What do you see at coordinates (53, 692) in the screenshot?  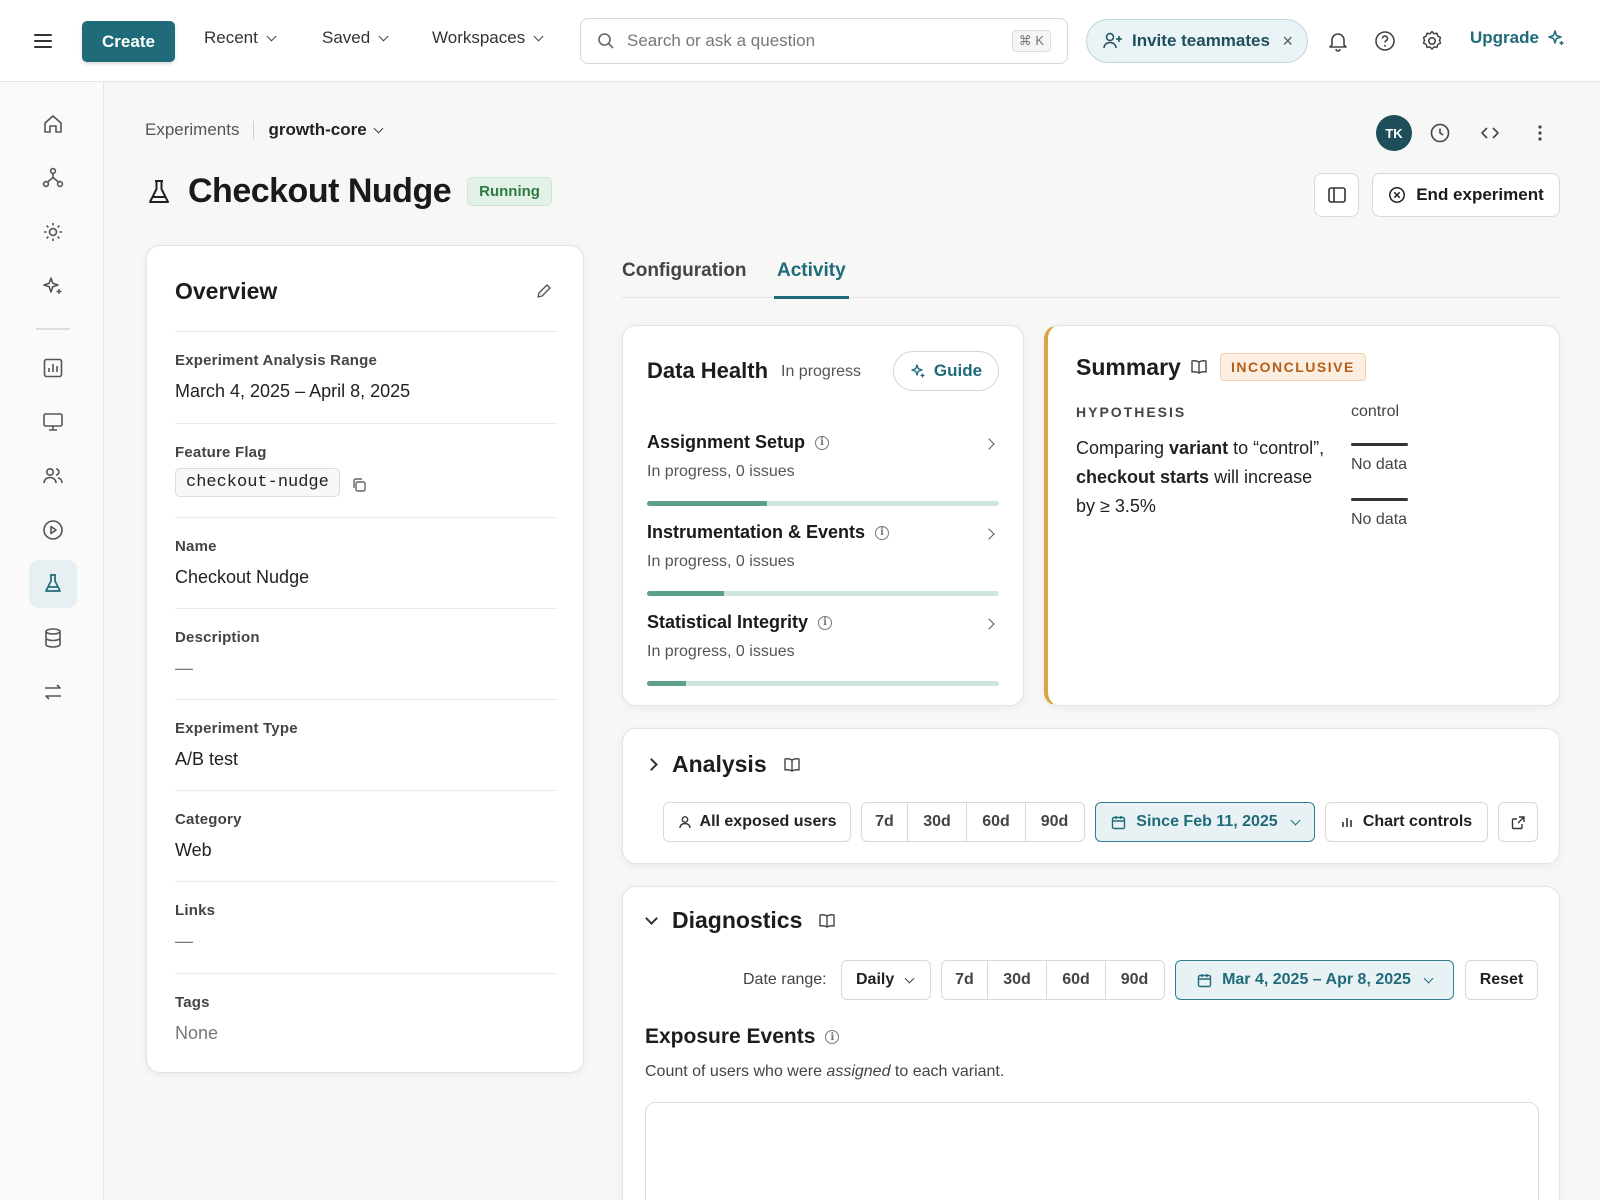 I see `rail-pipelines` at bounding box center [53, 692].